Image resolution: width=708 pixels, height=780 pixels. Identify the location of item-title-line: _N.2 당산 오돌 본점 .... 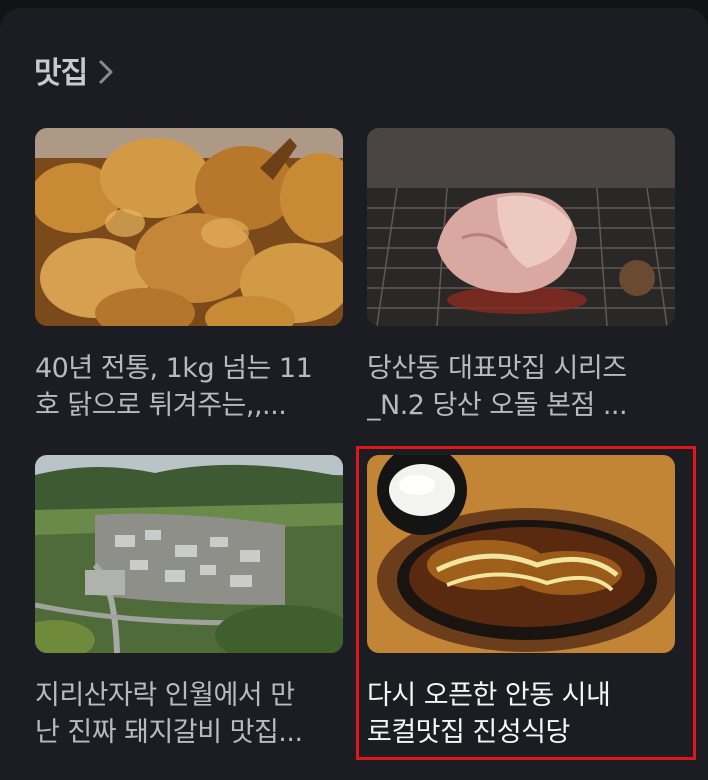
(497, 405).